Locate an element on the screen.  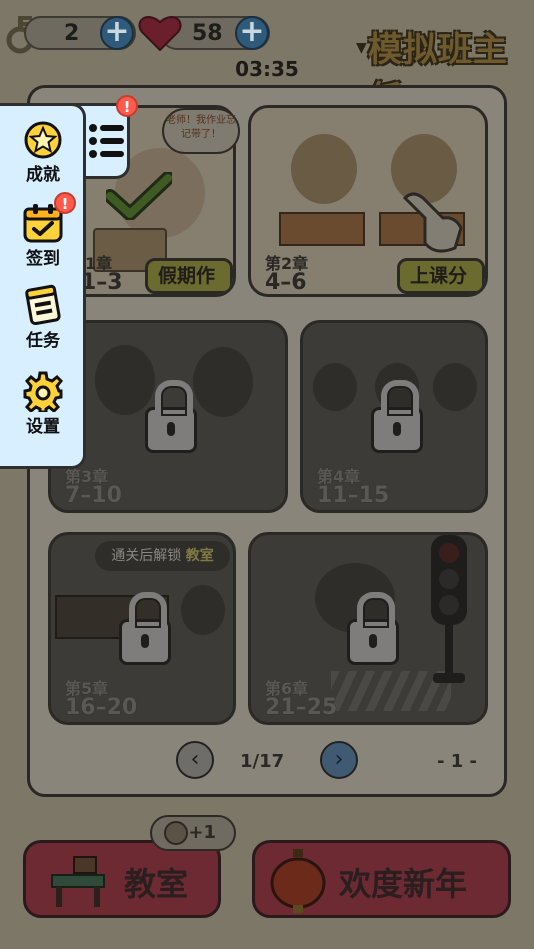
new-year-button: 欢度新年 is located at coordinates (381, 879).